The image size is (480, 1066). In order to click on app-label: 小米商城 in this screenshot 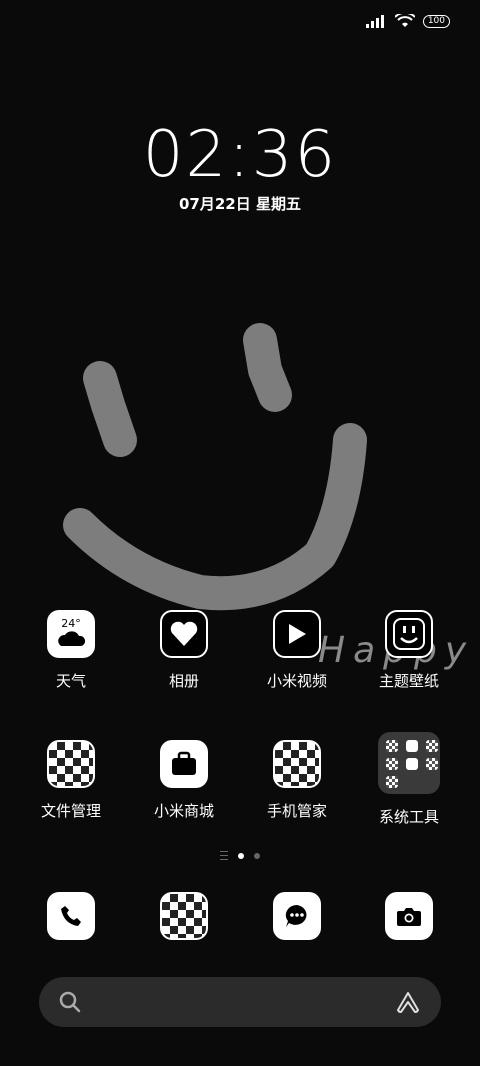, I will do `click(183, 811)`.